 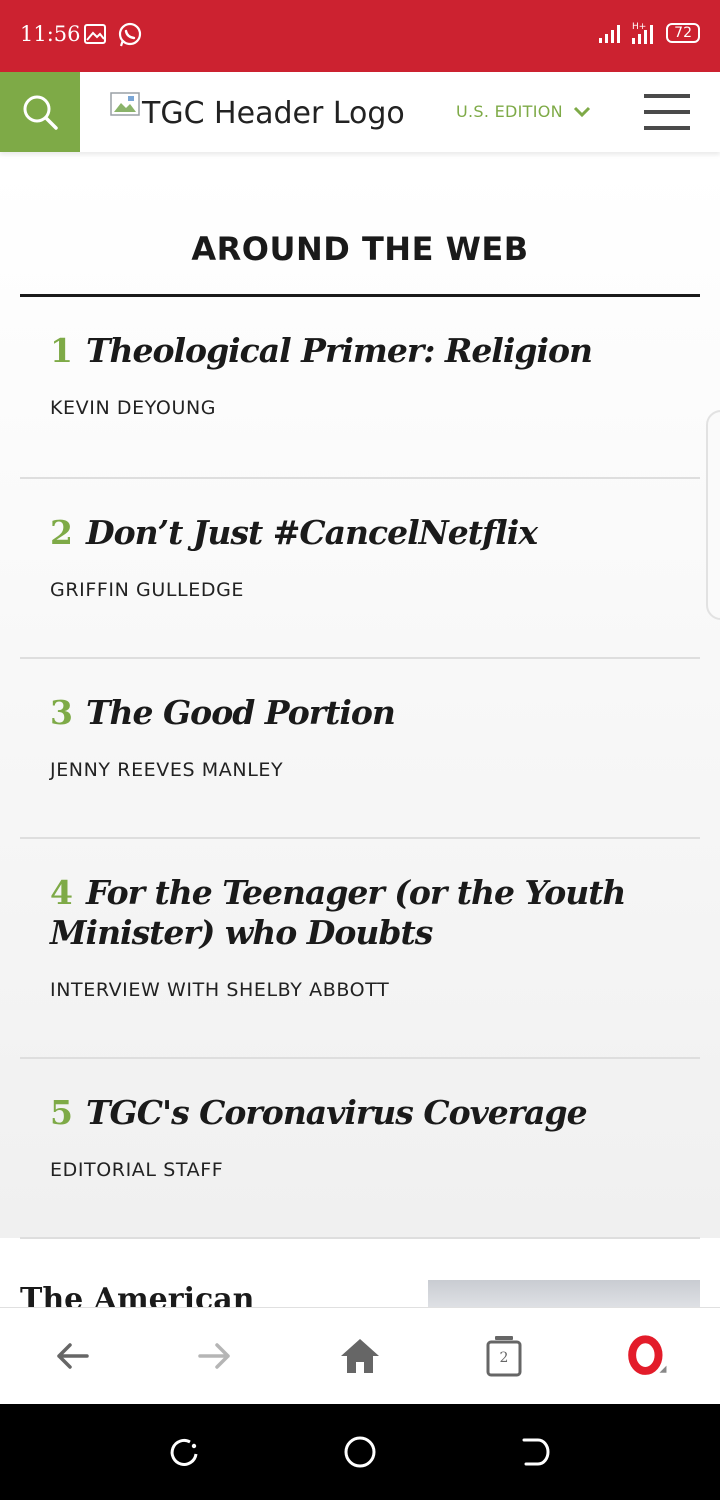 I want to click on forward-button, so click(x=215, y=1356).